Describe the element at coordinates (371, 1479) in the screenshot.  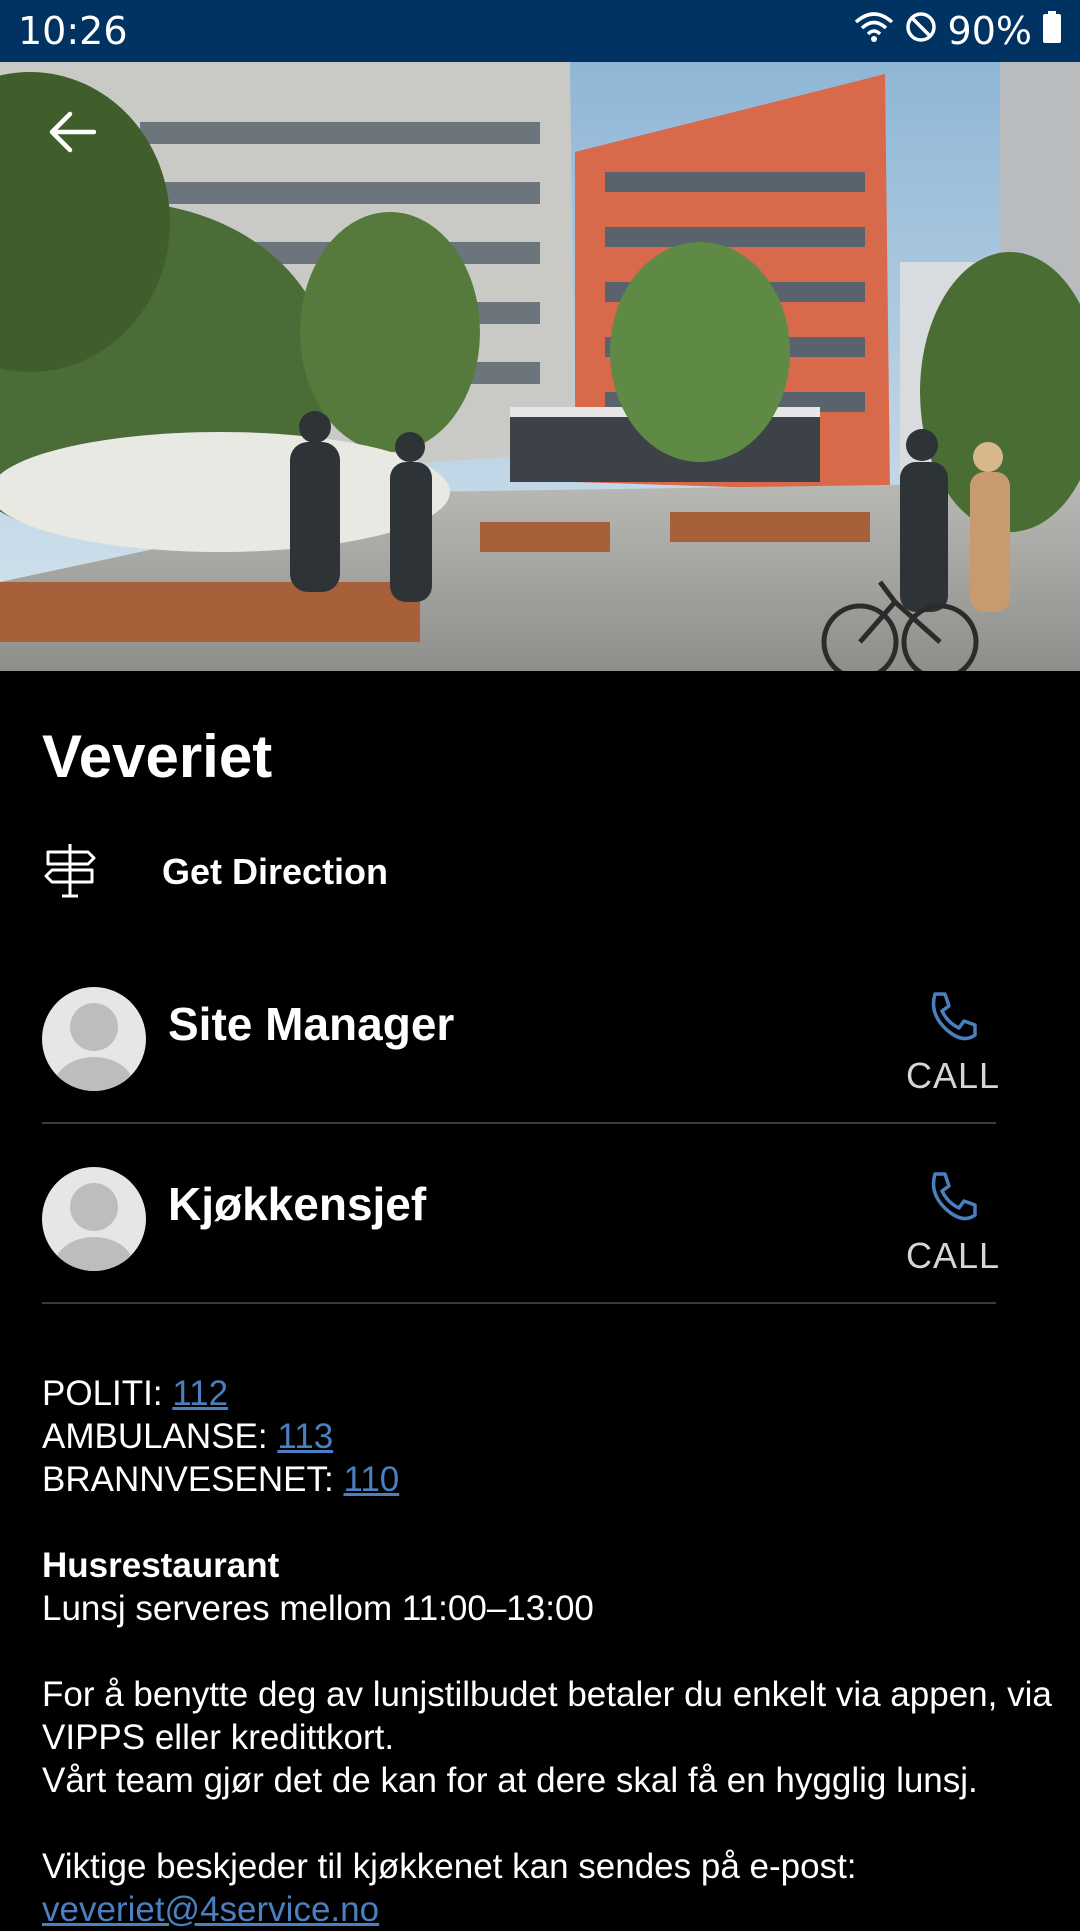
I see `phone-link: 110` at that location.